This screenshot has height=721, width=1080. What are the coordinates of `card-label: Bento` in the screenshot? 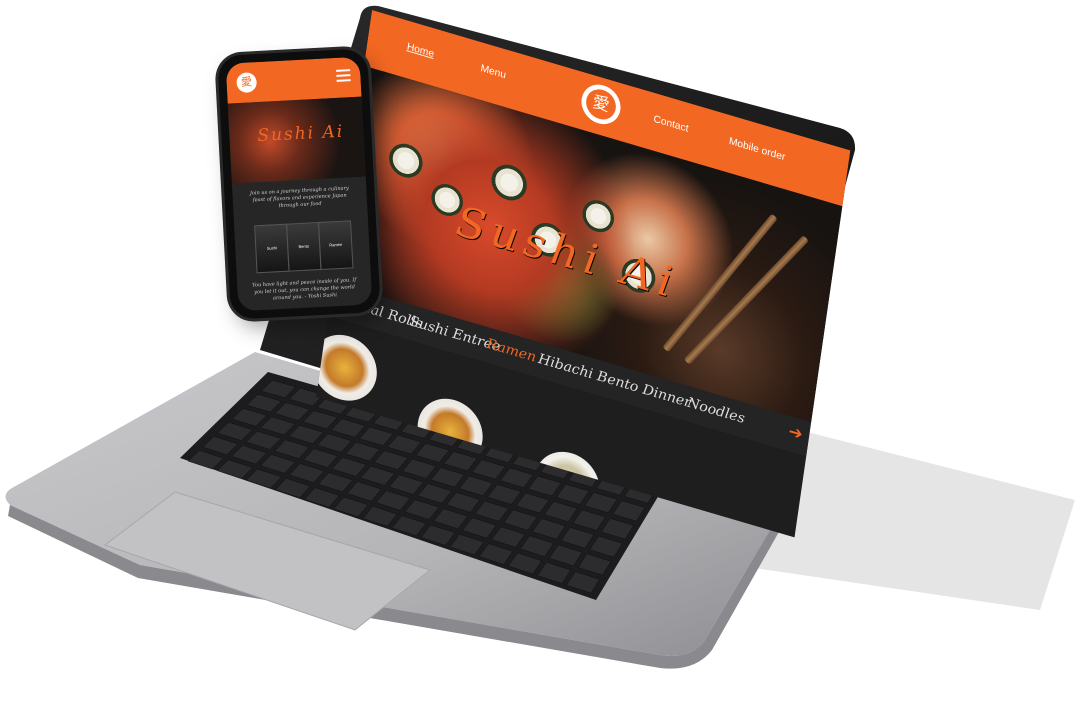 It's located at (304, 246).